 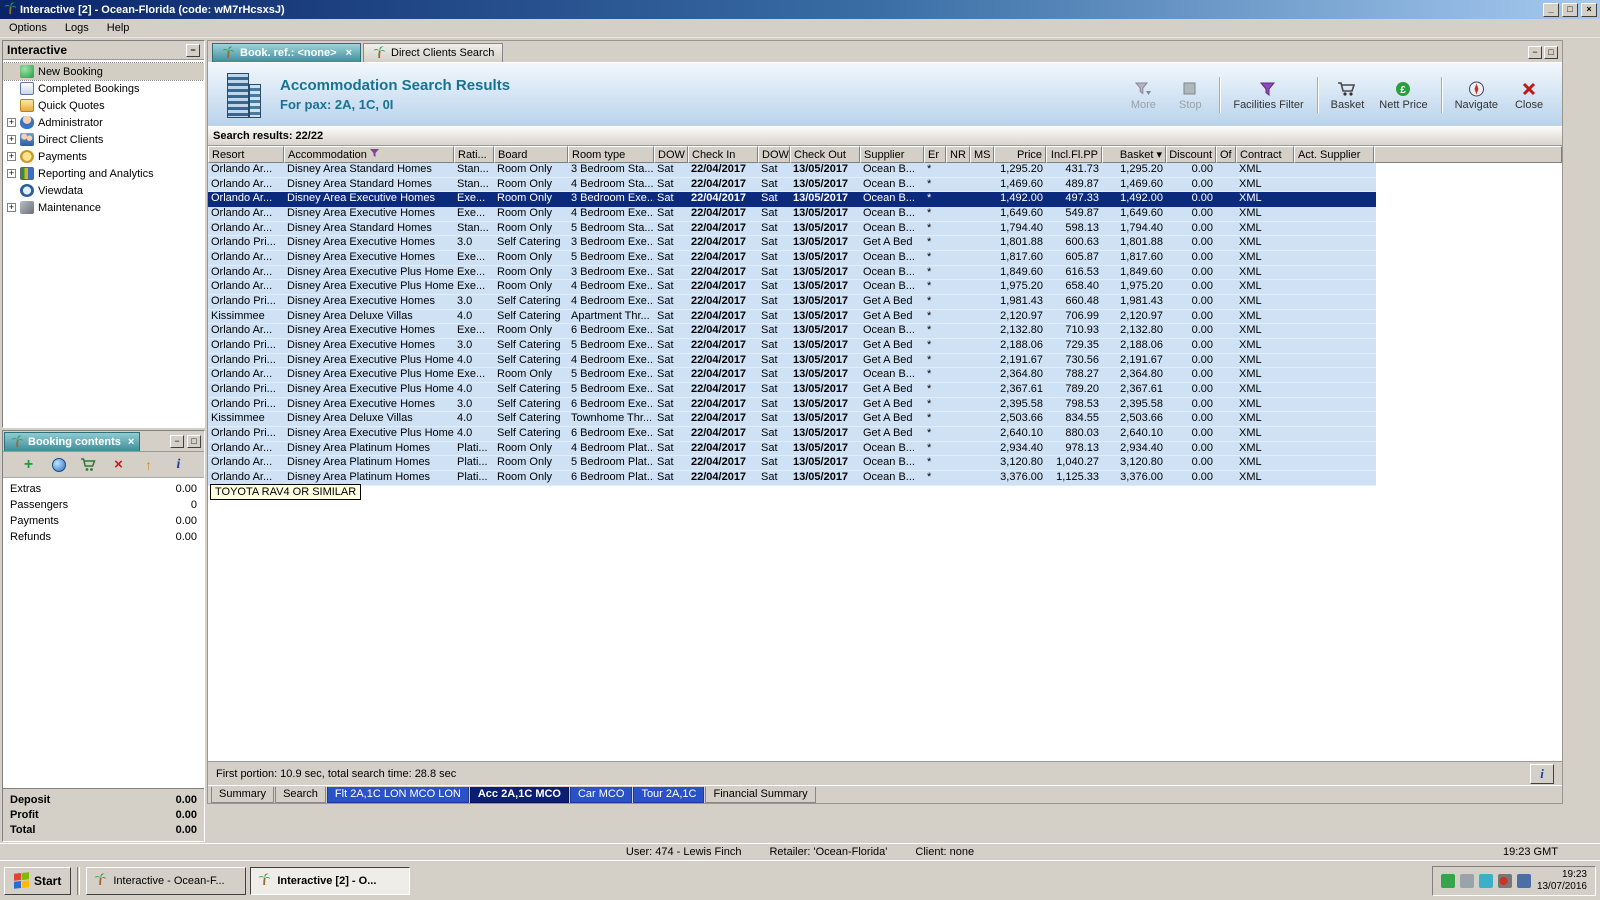 What do you see at coordinates (77, 28) in the screenshot?
I see `menu-logs: Logs` at bounding box center [77, 28].